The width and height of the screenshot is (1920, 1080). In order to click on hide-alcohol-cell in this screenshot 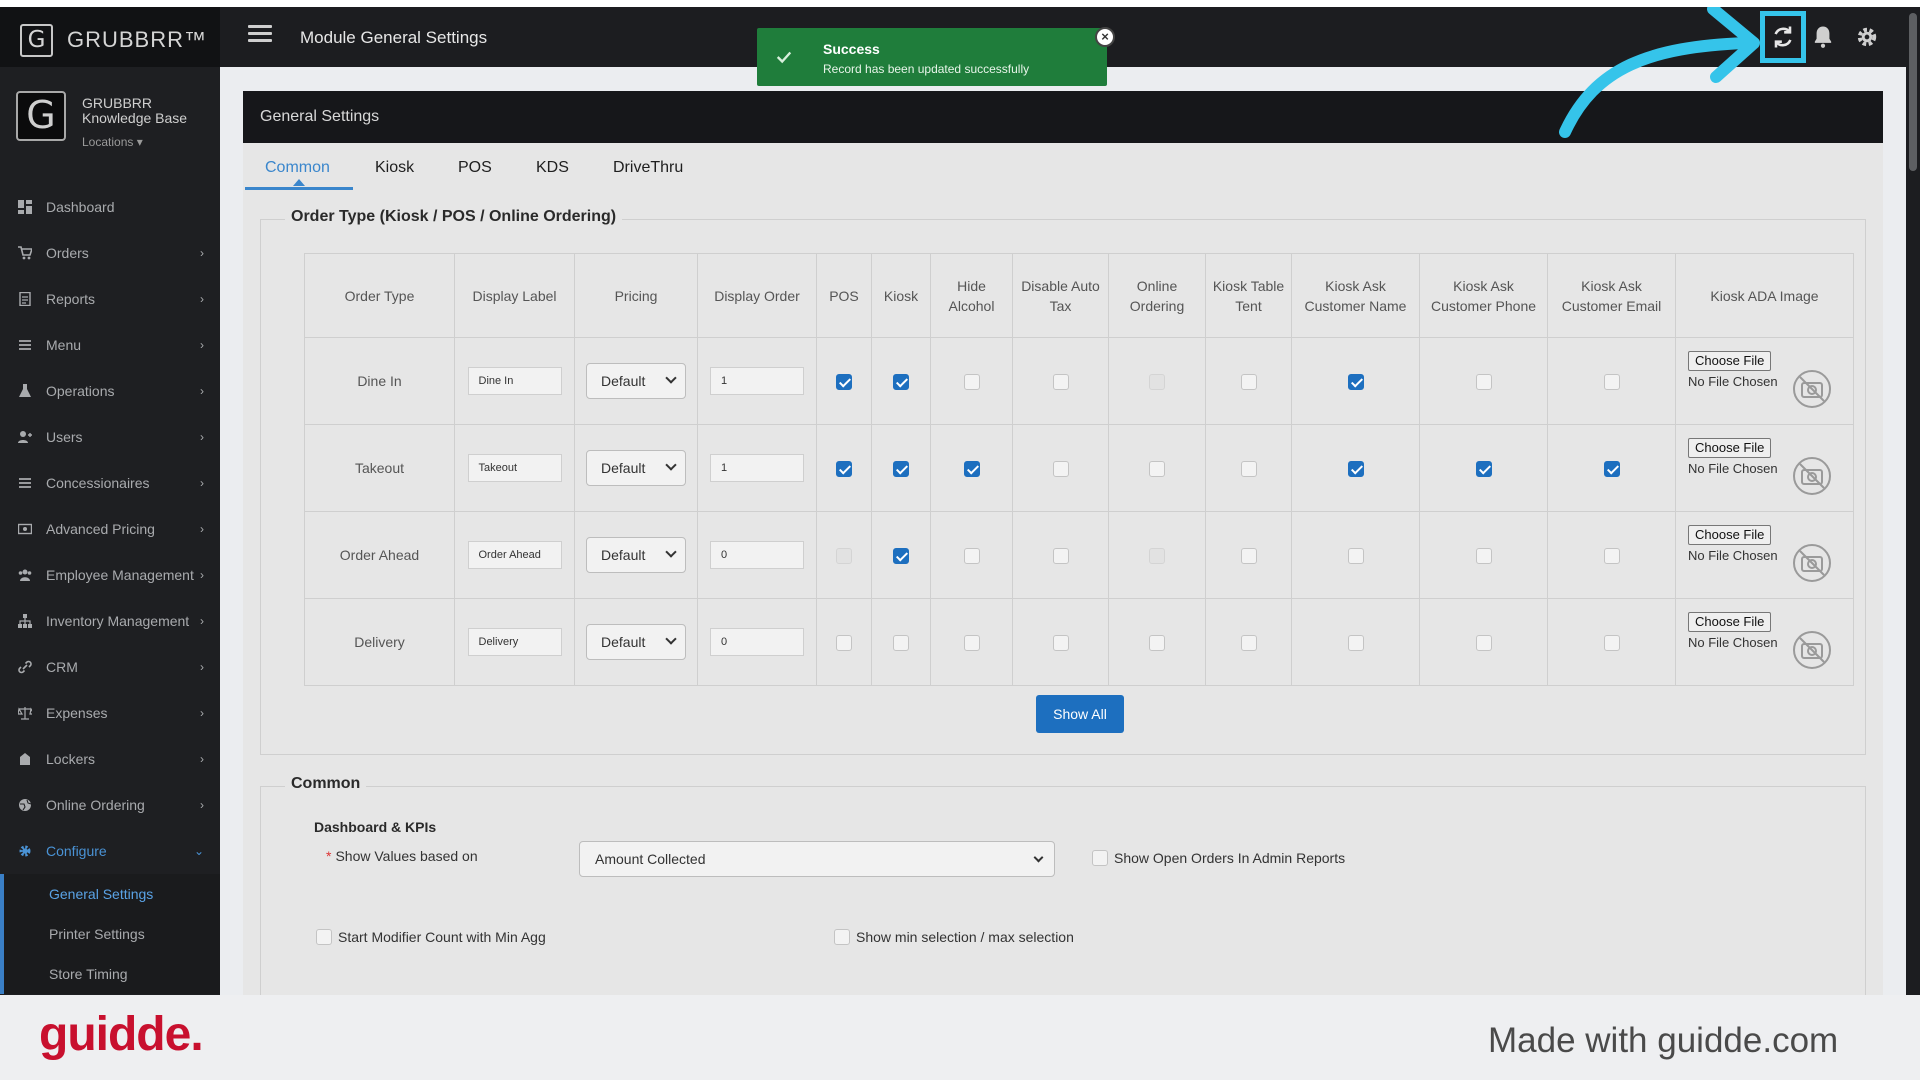, I will do `click(971, 468)`.